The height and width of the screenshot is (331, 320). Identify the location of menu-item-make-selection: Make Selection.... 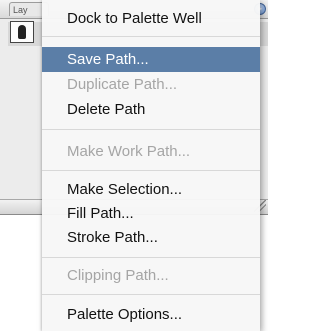
(151, 189).